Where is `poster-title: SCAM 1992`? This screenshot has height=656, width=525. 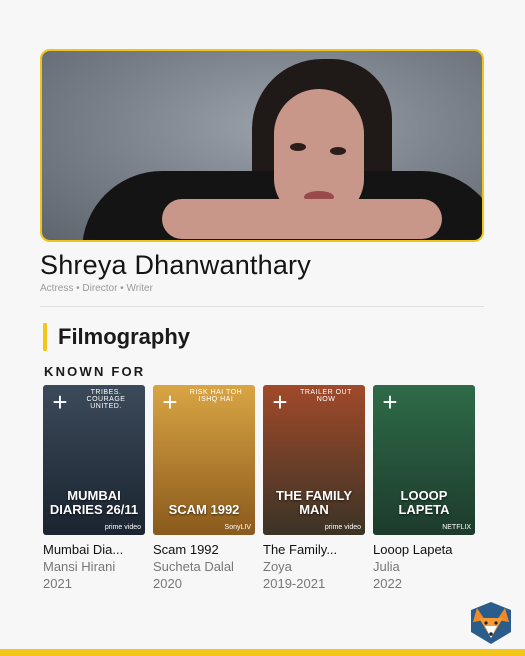
poster-title: SCAM 1992 is located at coordinates (204, 509).